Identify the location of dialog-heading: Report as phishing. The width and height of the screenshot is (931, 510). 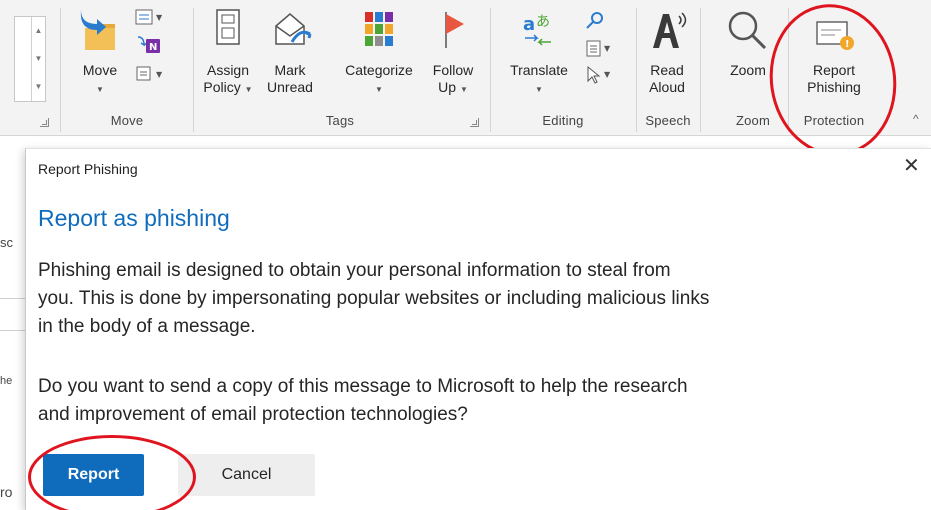
(134, 218).